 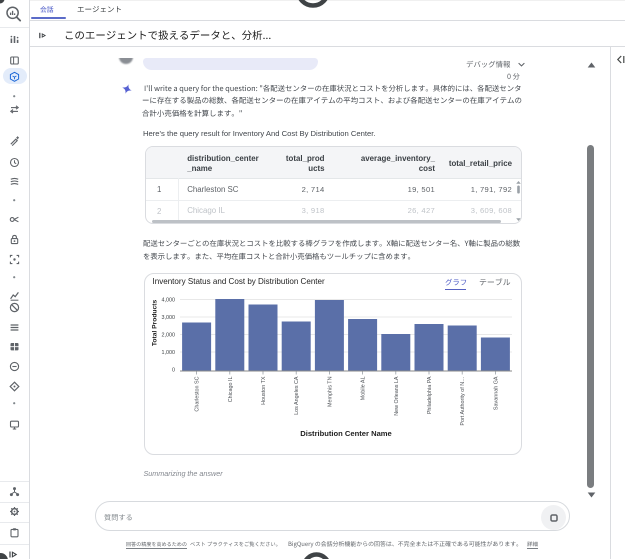 I want to click on svg-text: 2,000, so click(x=168, y=335).